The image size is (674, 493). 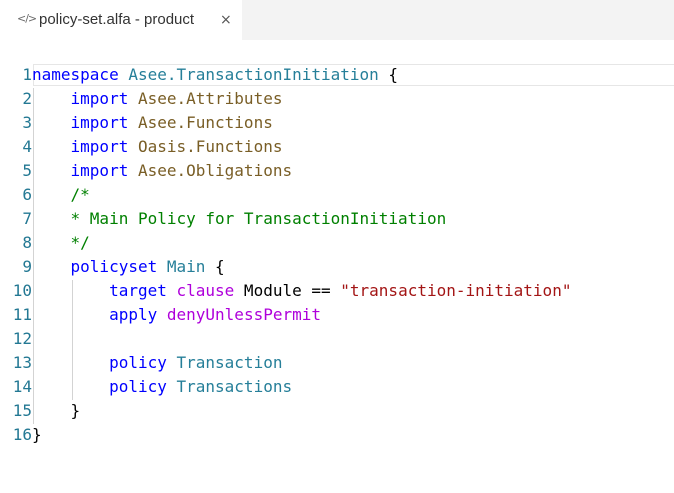 I want to click on code-line: 8 */, so click(x=337, y=243).